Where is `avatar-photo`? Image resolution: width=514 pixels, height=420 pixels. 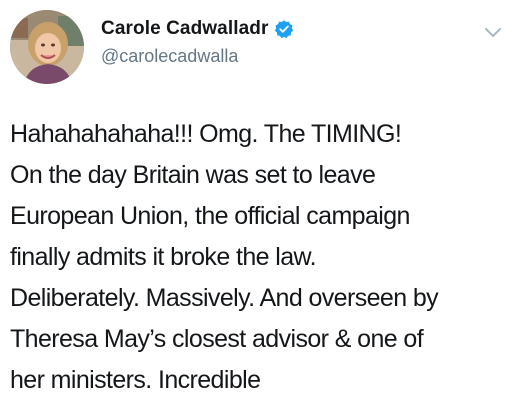 avatar-photo is located at coordinates (47, 47).